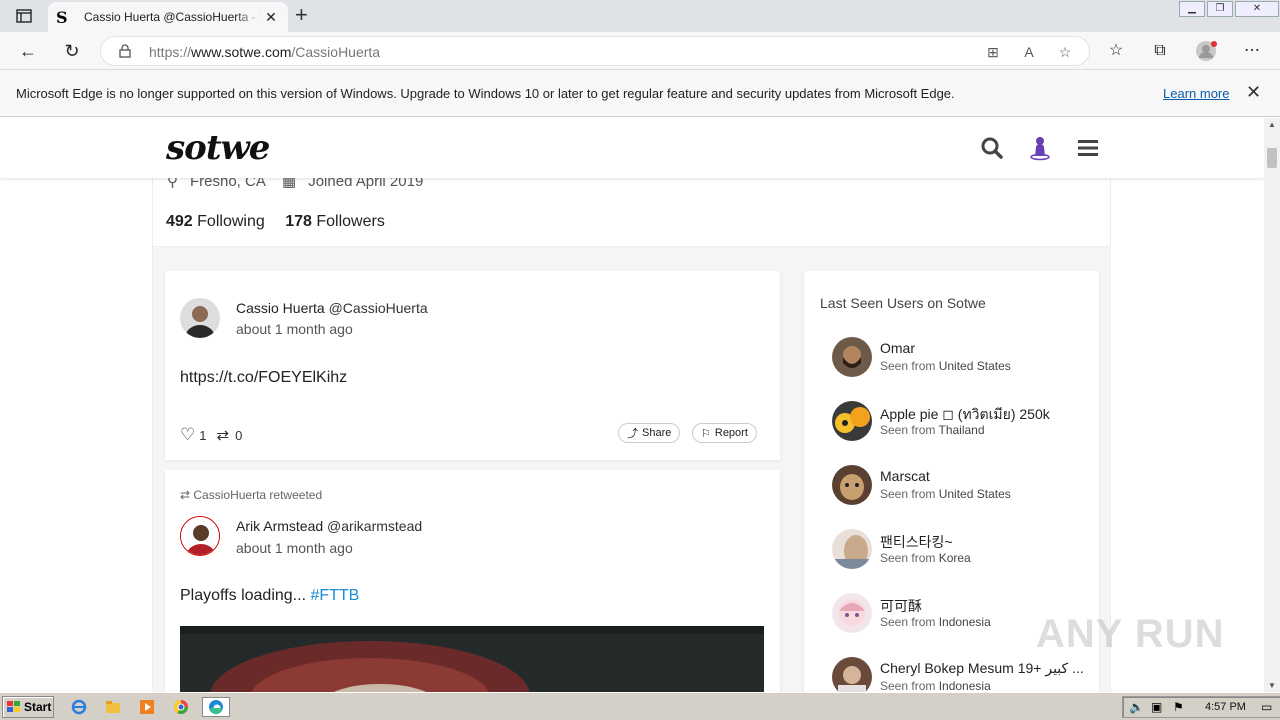 The height and width of the screenshot is (720, 1280). I want to click on clock: 4:57 PM, so click(1225, 707).